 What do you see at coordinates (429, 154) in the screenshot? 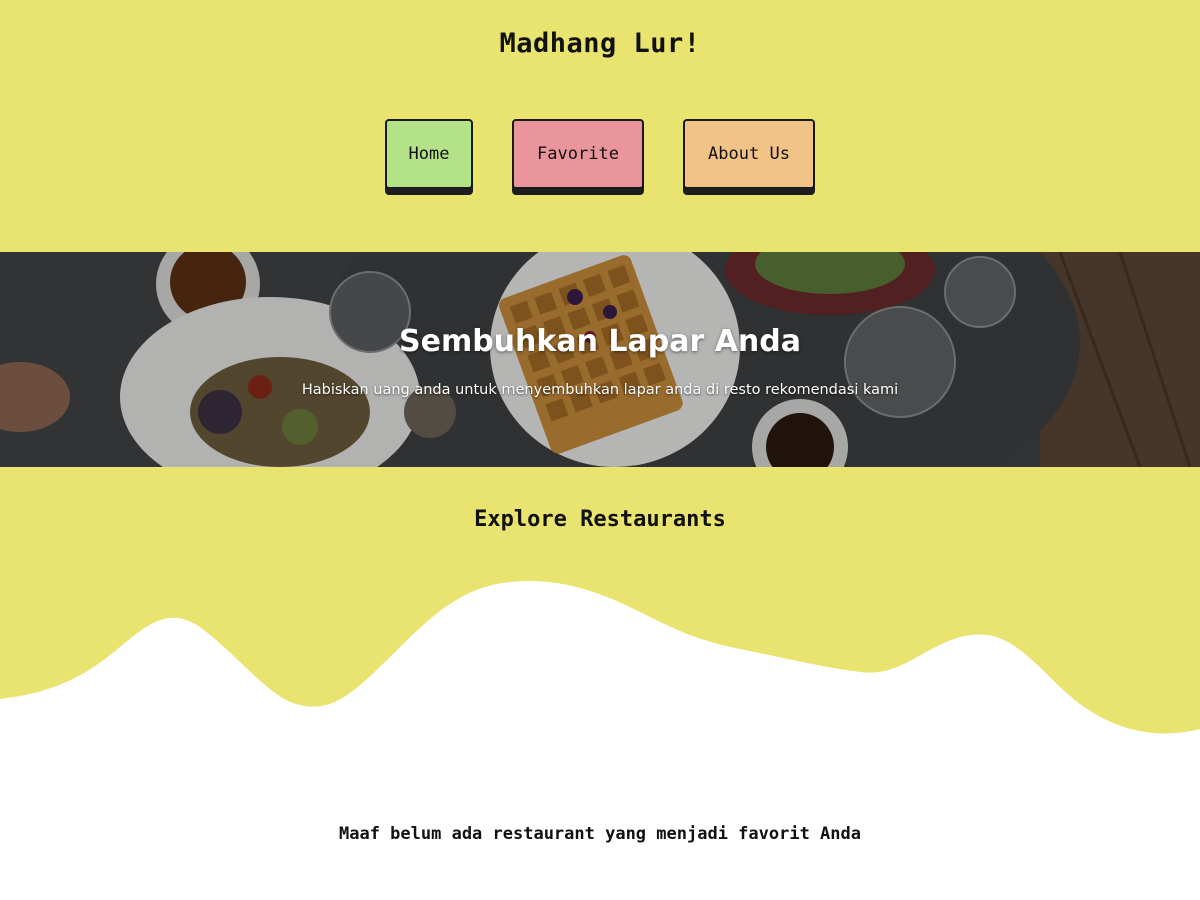
I see `nav-home-button: Home` at bounding box center [429, 154].